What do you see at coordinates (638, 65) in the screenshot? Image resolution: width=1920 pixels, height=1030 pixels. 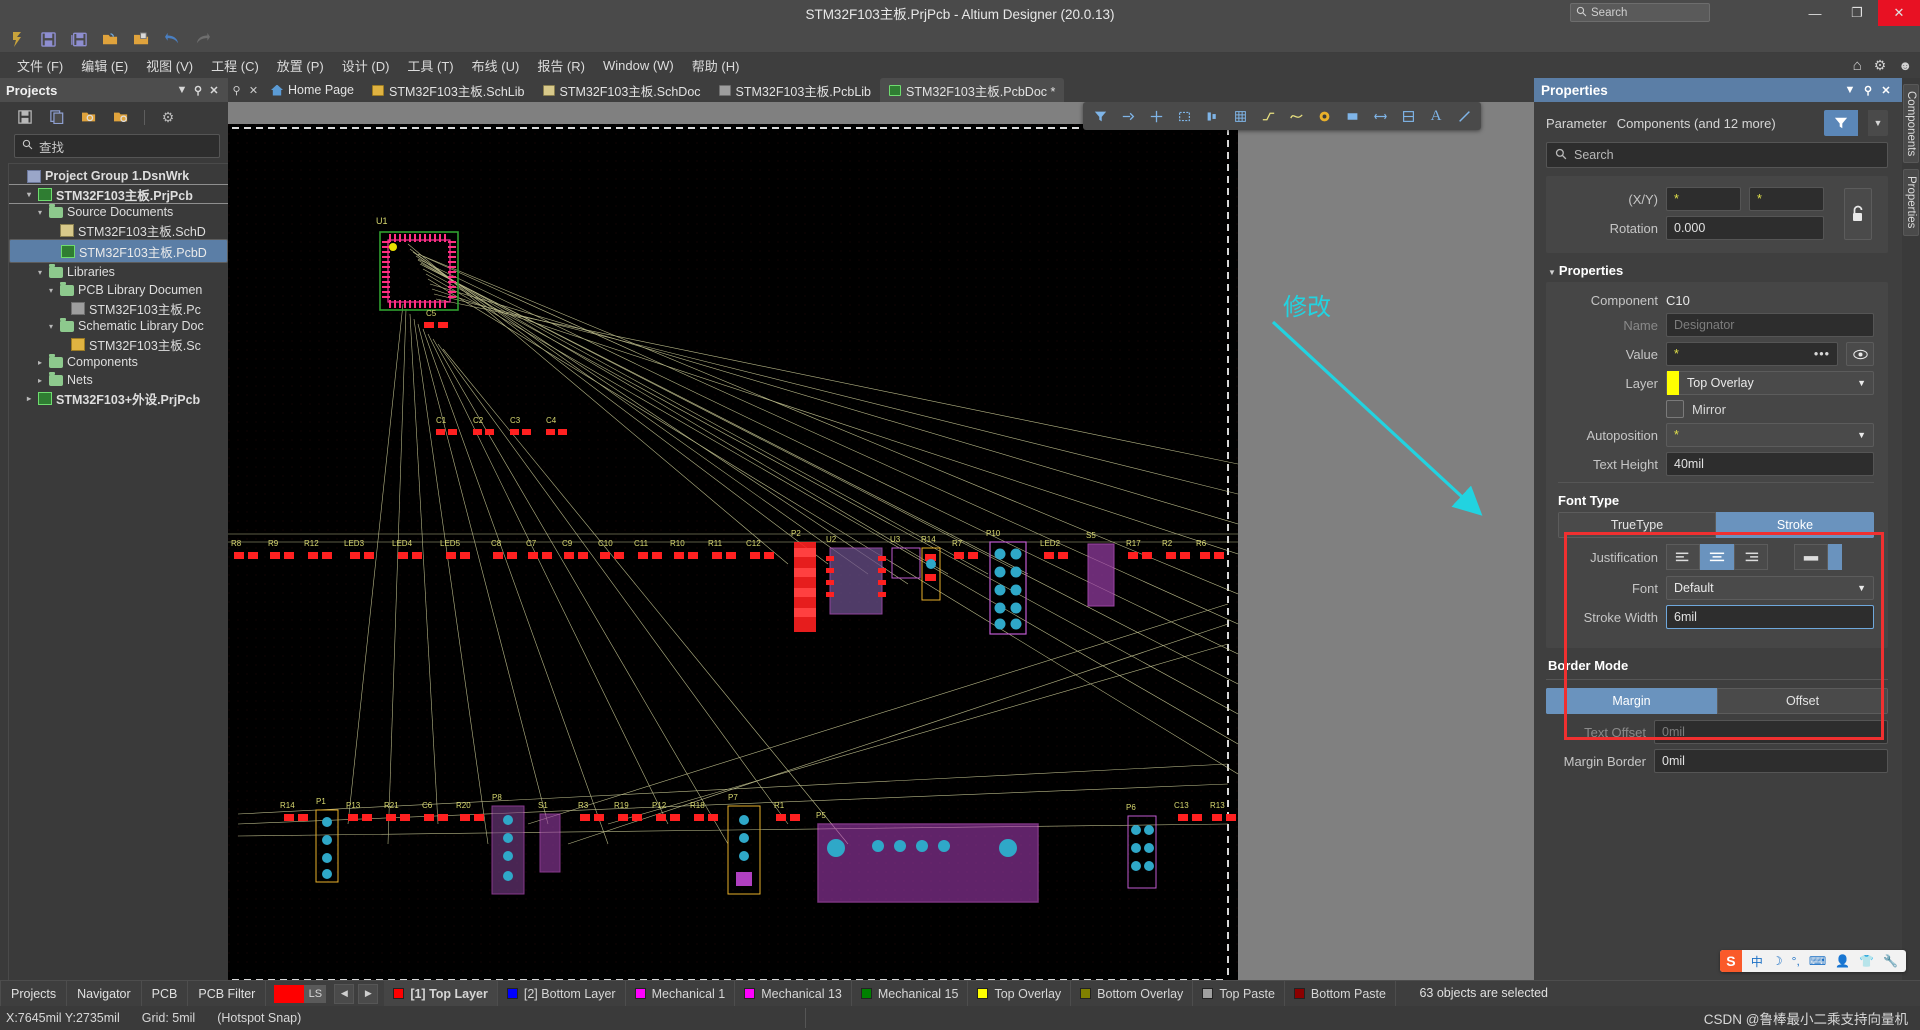 I see `menu-item-window: Window (W)` at bounding box center [638, 65].